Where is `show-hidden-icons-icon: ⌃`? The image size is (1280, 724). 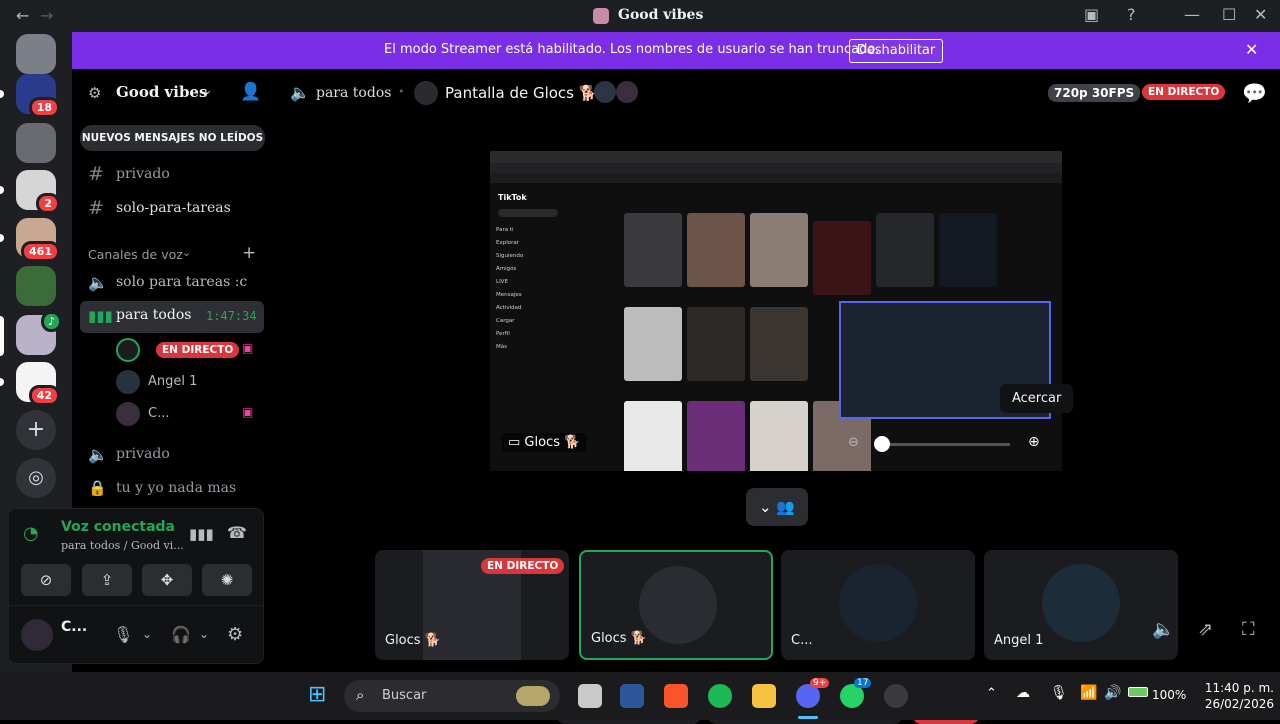
show-hidden-icons-icon: ⌃ is located at coordinates (991, 693).